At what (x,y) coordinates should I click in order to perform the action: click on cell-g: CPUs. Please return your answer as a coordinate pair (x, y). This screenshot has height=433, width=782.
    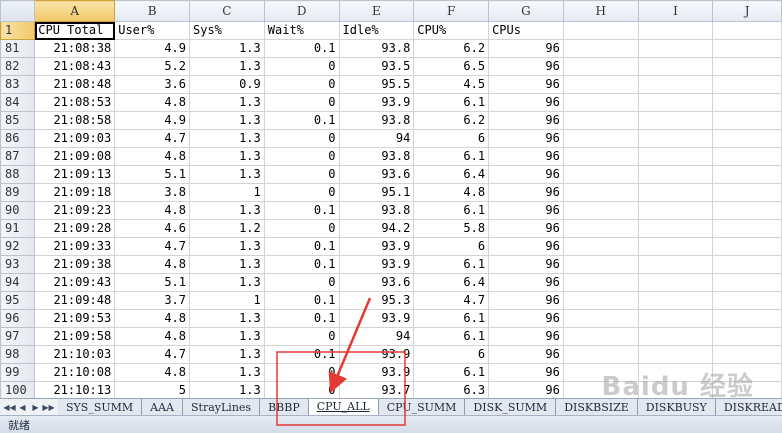
    Looking at the image, I should click on (526, 30).